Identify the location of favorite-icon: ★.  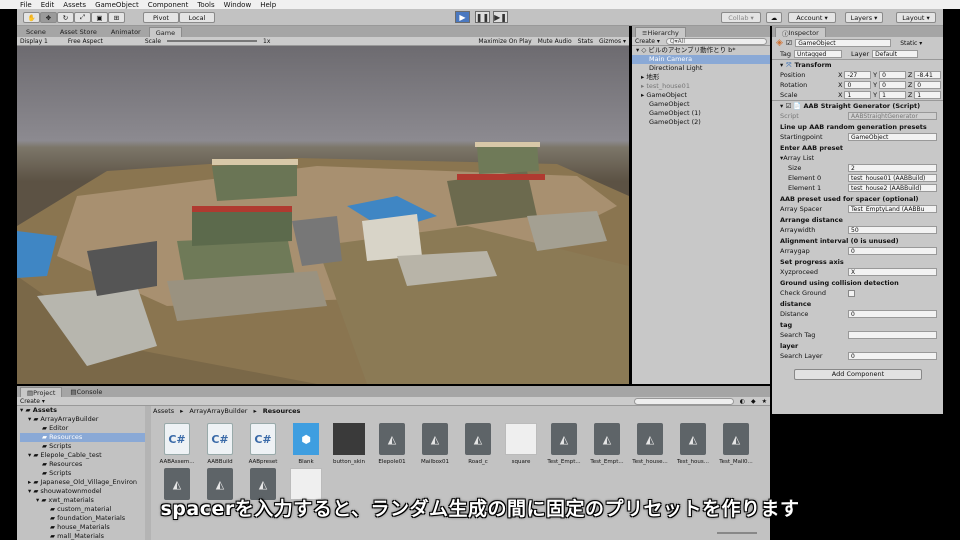
(764, 401).